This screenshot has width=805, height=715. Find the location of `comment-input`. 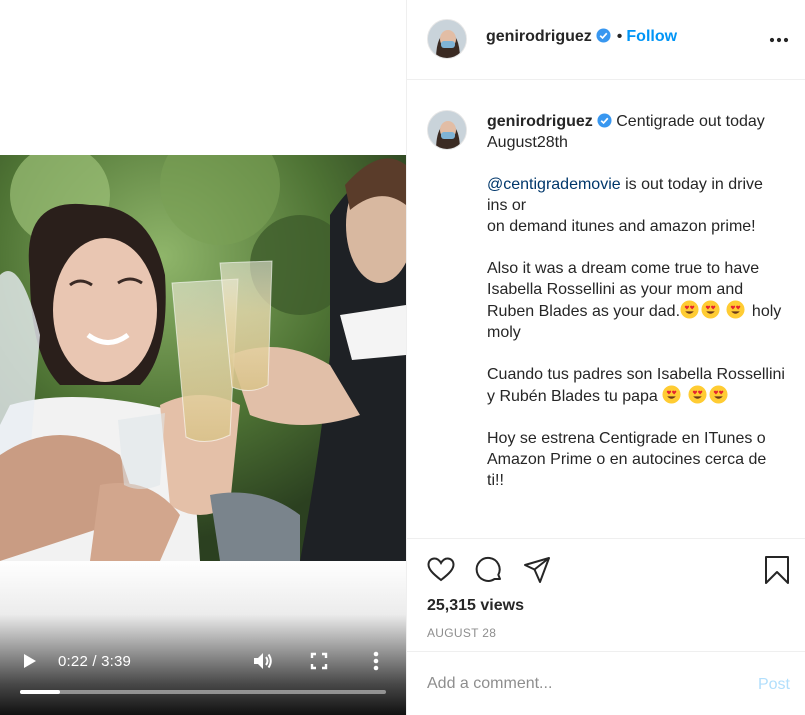

comment-input is located at coordinates (577, 684).